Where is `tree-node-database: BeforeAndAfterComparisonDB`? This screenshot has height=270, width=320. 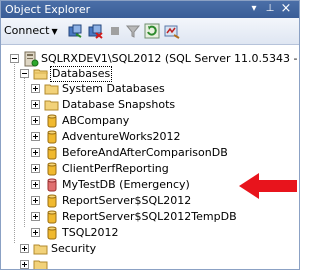
tree-node-database: BeforeAndAfterComparisonDB is located at coordinates (150, 153).